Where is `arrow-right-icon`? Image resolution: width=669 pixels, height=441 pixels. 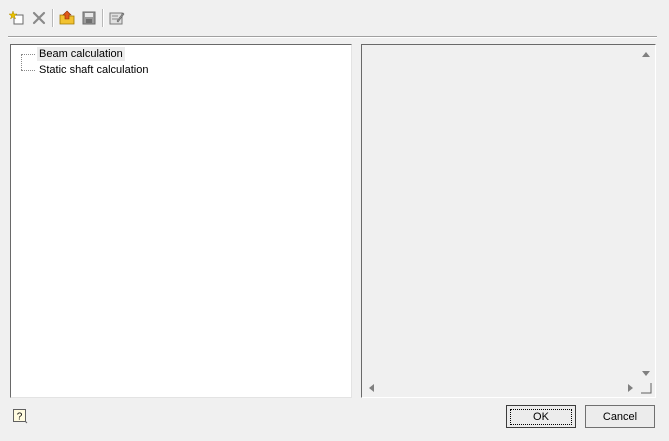 arrow-right-icon is located at coordinates (630, 388).